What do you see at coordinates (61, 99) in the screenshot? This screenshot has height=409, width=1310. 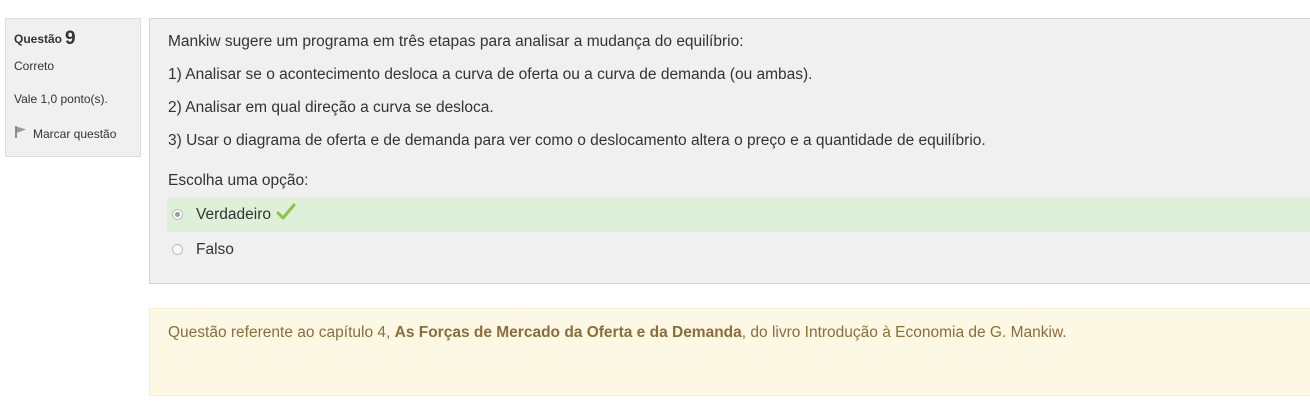 I see `question-grade: Vale 1,0 ponto(s).` at bounding box center [61, 99].